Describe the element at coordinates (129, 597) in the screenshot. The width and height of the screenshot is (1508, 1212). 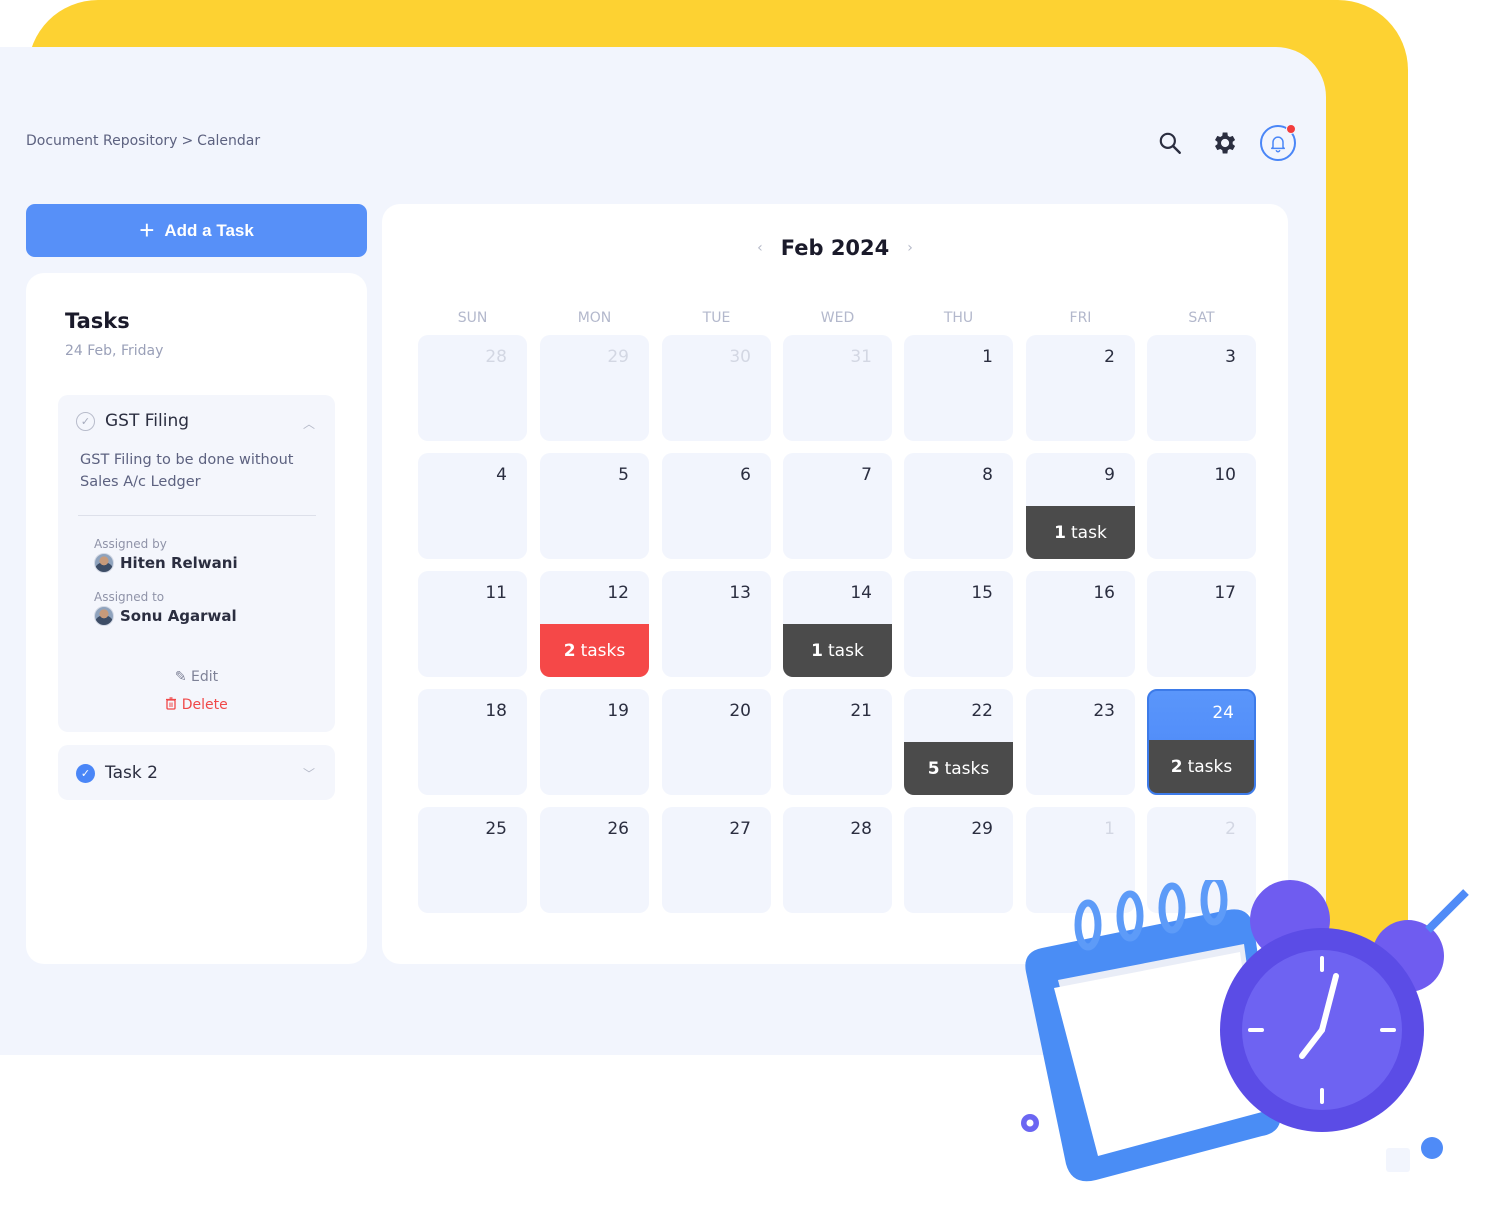
I see `assigned-to-label: Assigned to` at that location.